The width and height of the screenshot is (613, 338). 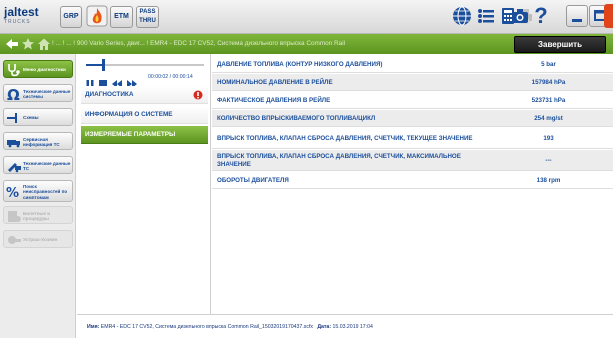 I want to click on sidebar-item-system-tech-data: Ω Технические данные системы, so click(x=38, y=94).